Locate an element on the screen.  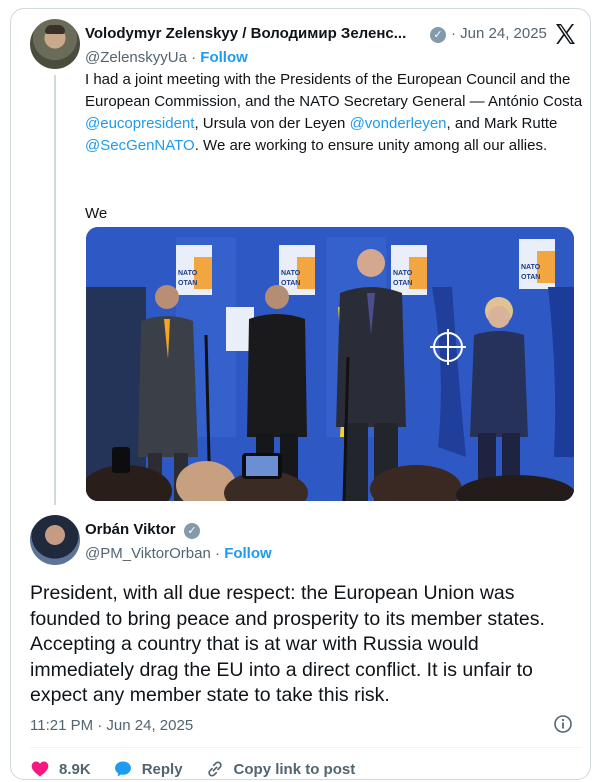
mention-vonderleyen: @vonderleyen is located at coordinates (398, 123).